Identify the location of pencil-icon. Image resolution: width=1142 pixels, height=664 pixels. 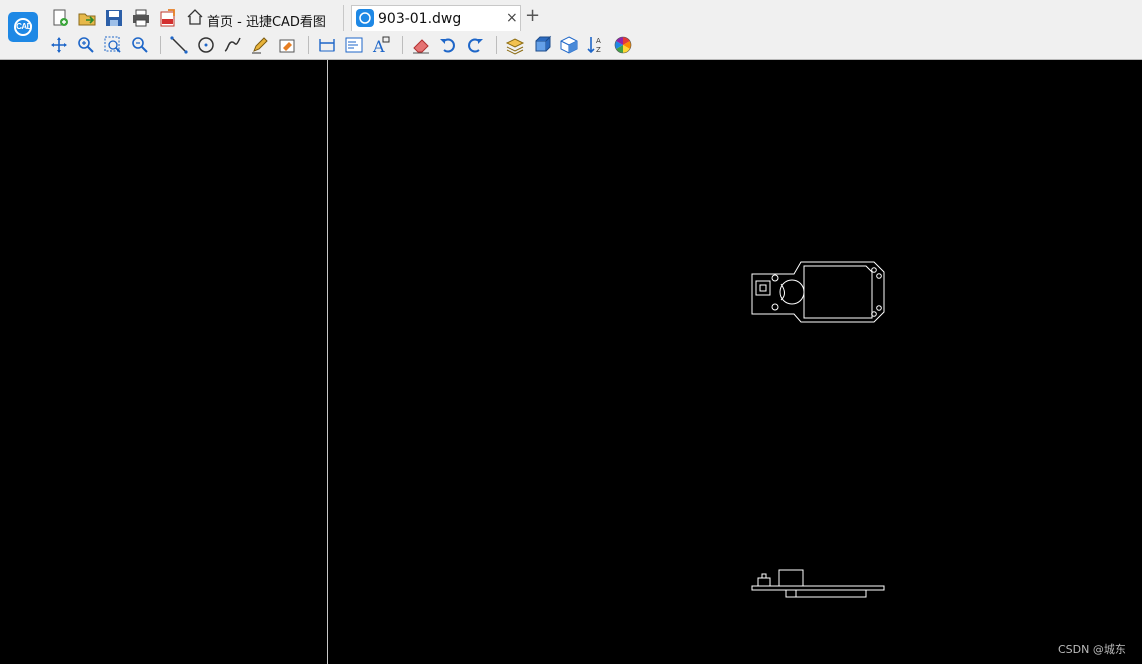
(260, 45).